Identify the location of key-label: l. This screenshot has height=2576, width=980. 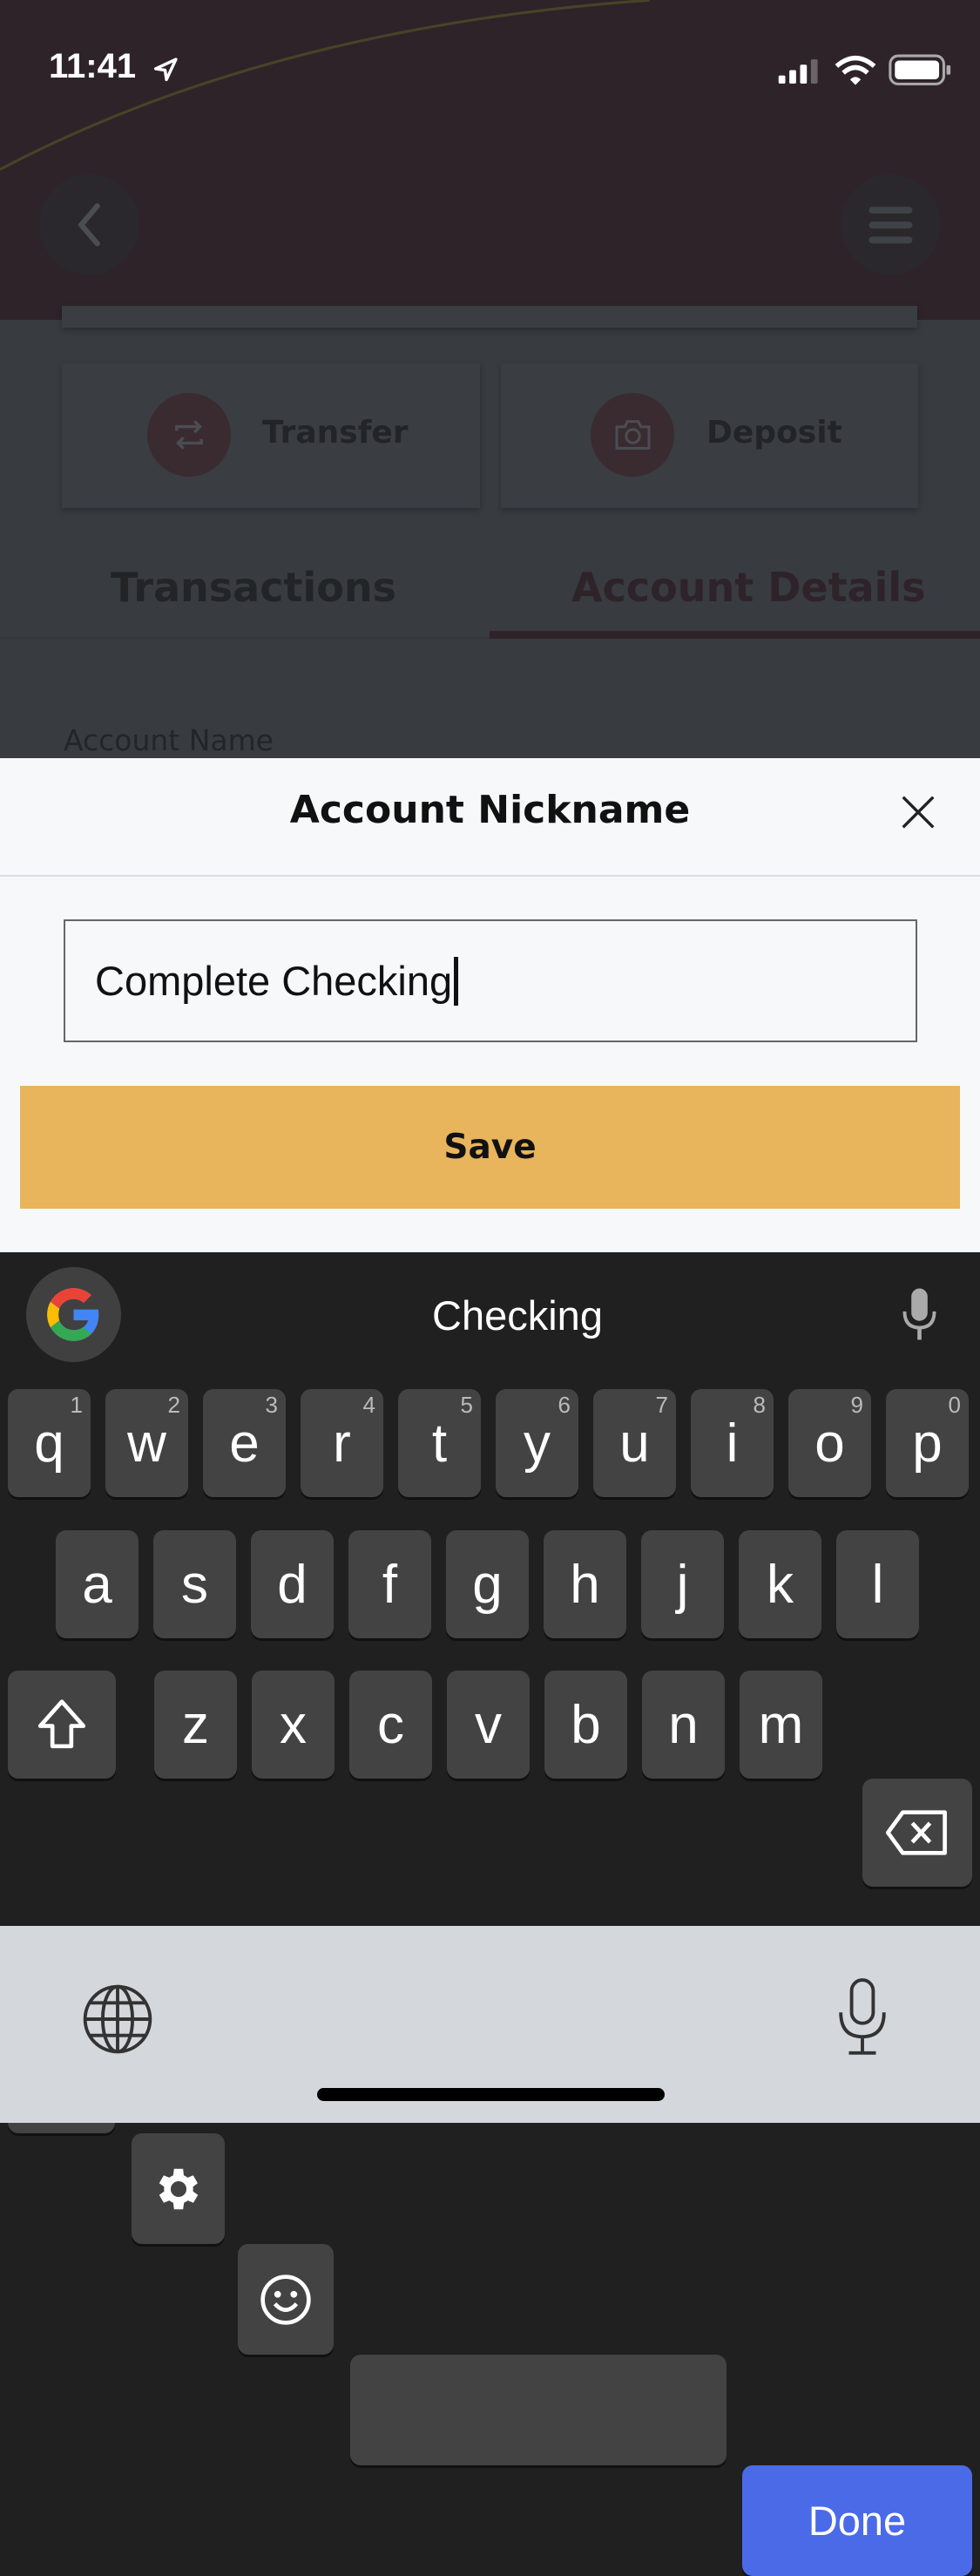
(877, 1585).